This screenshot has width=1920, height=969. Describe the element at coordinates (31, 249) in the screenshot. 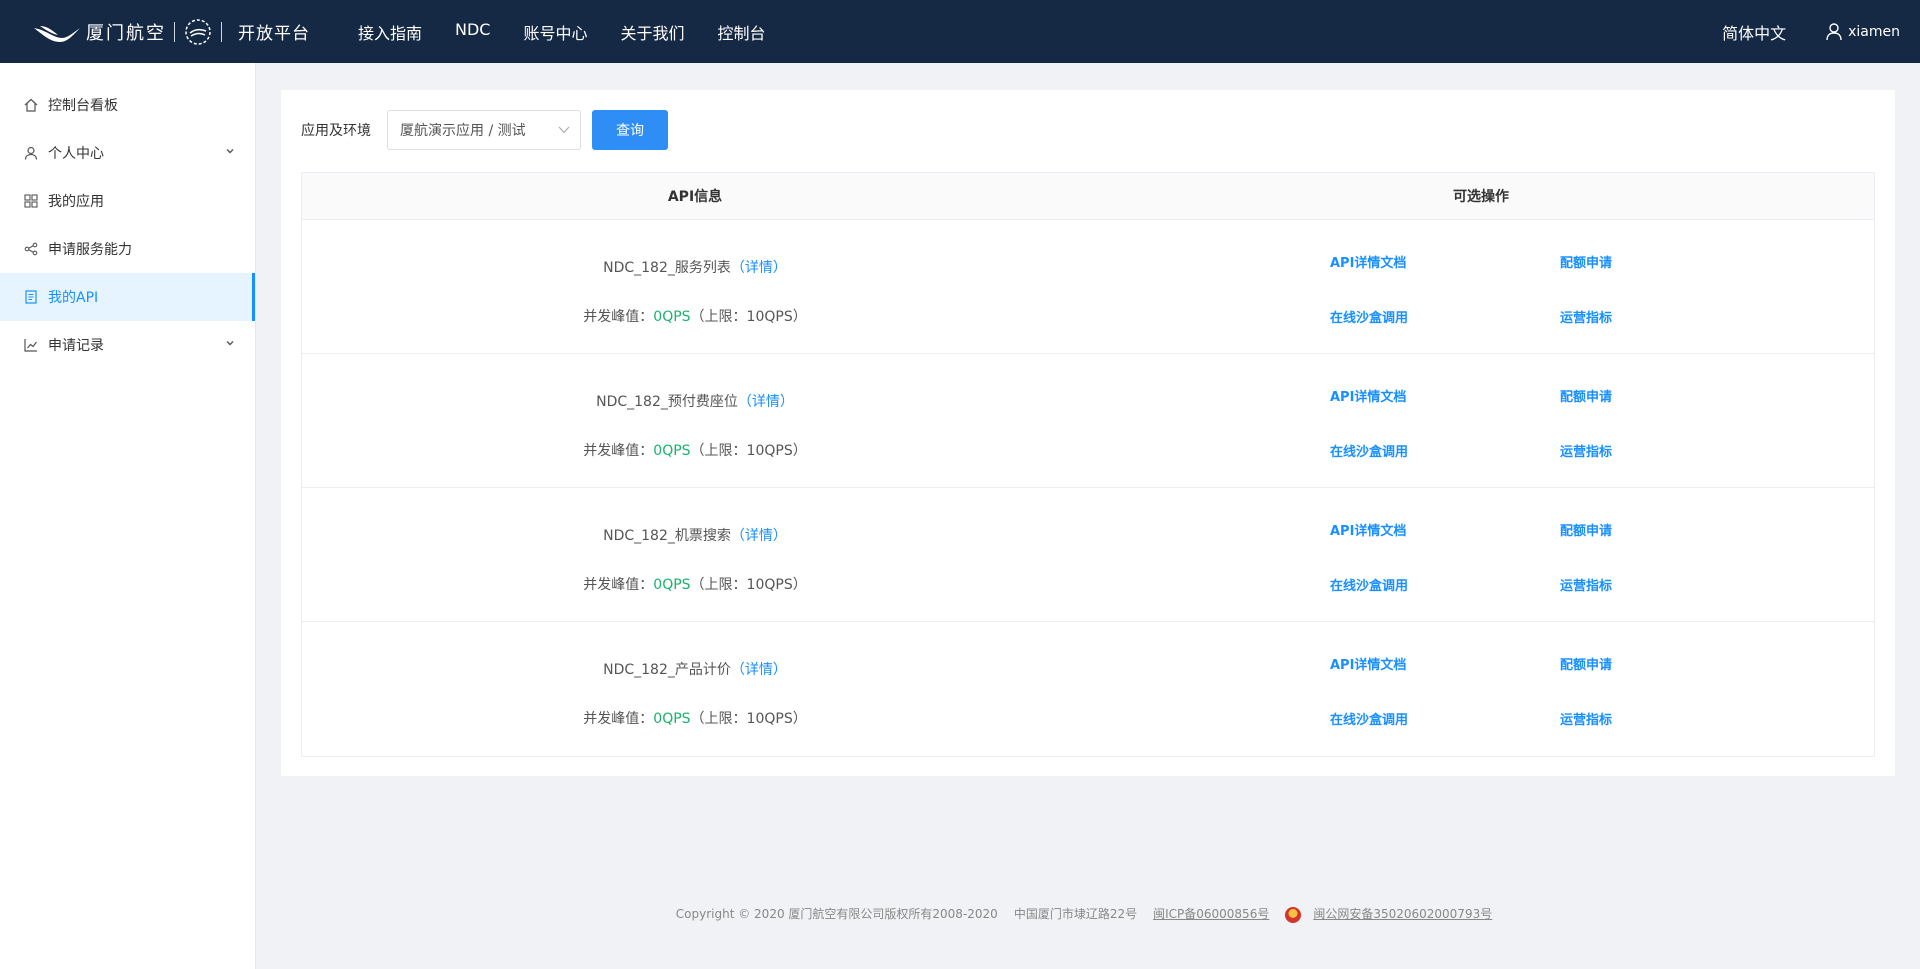

I see `share-icon` at that location.